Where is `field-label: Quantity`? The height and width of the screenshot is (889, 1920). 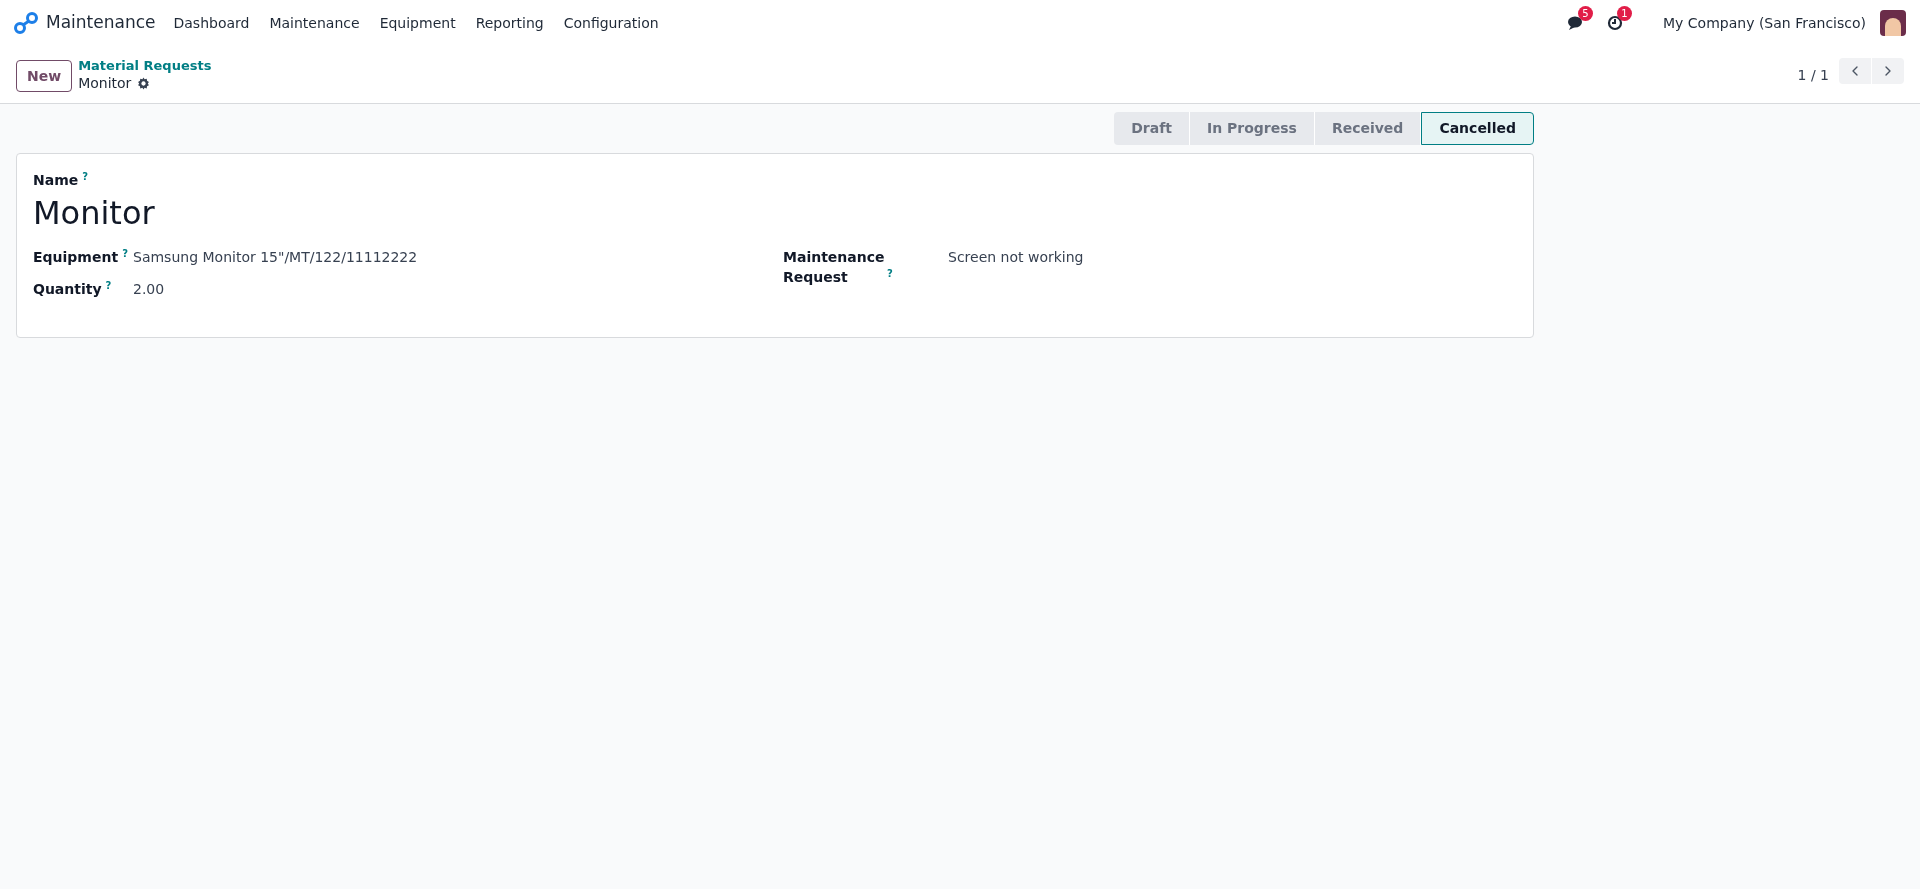
field-label: Quantity is located at coordinates (67, 289).